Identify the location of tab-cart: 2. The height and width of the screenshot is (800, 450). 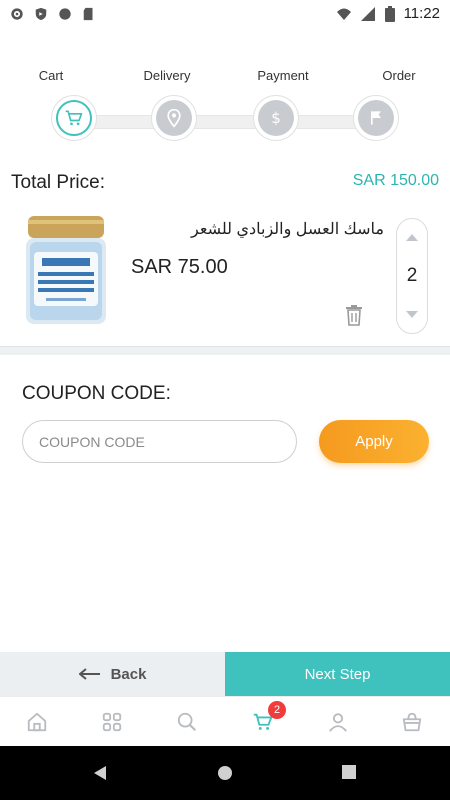
(268, 718).